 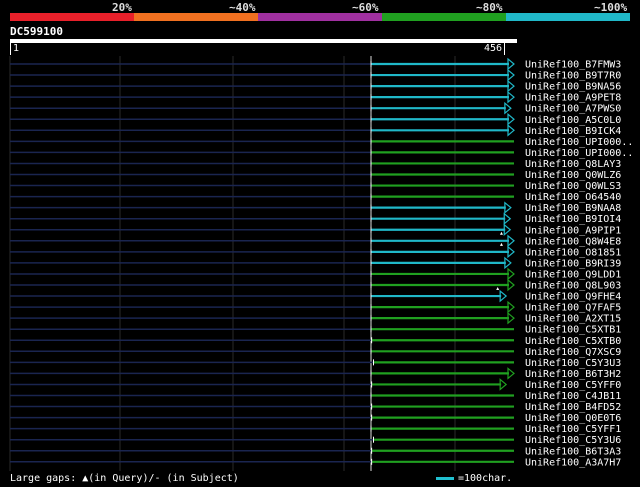 I want to click on hit-name-label: UniRef100_B9T7R0, so click(x=573, y=76).